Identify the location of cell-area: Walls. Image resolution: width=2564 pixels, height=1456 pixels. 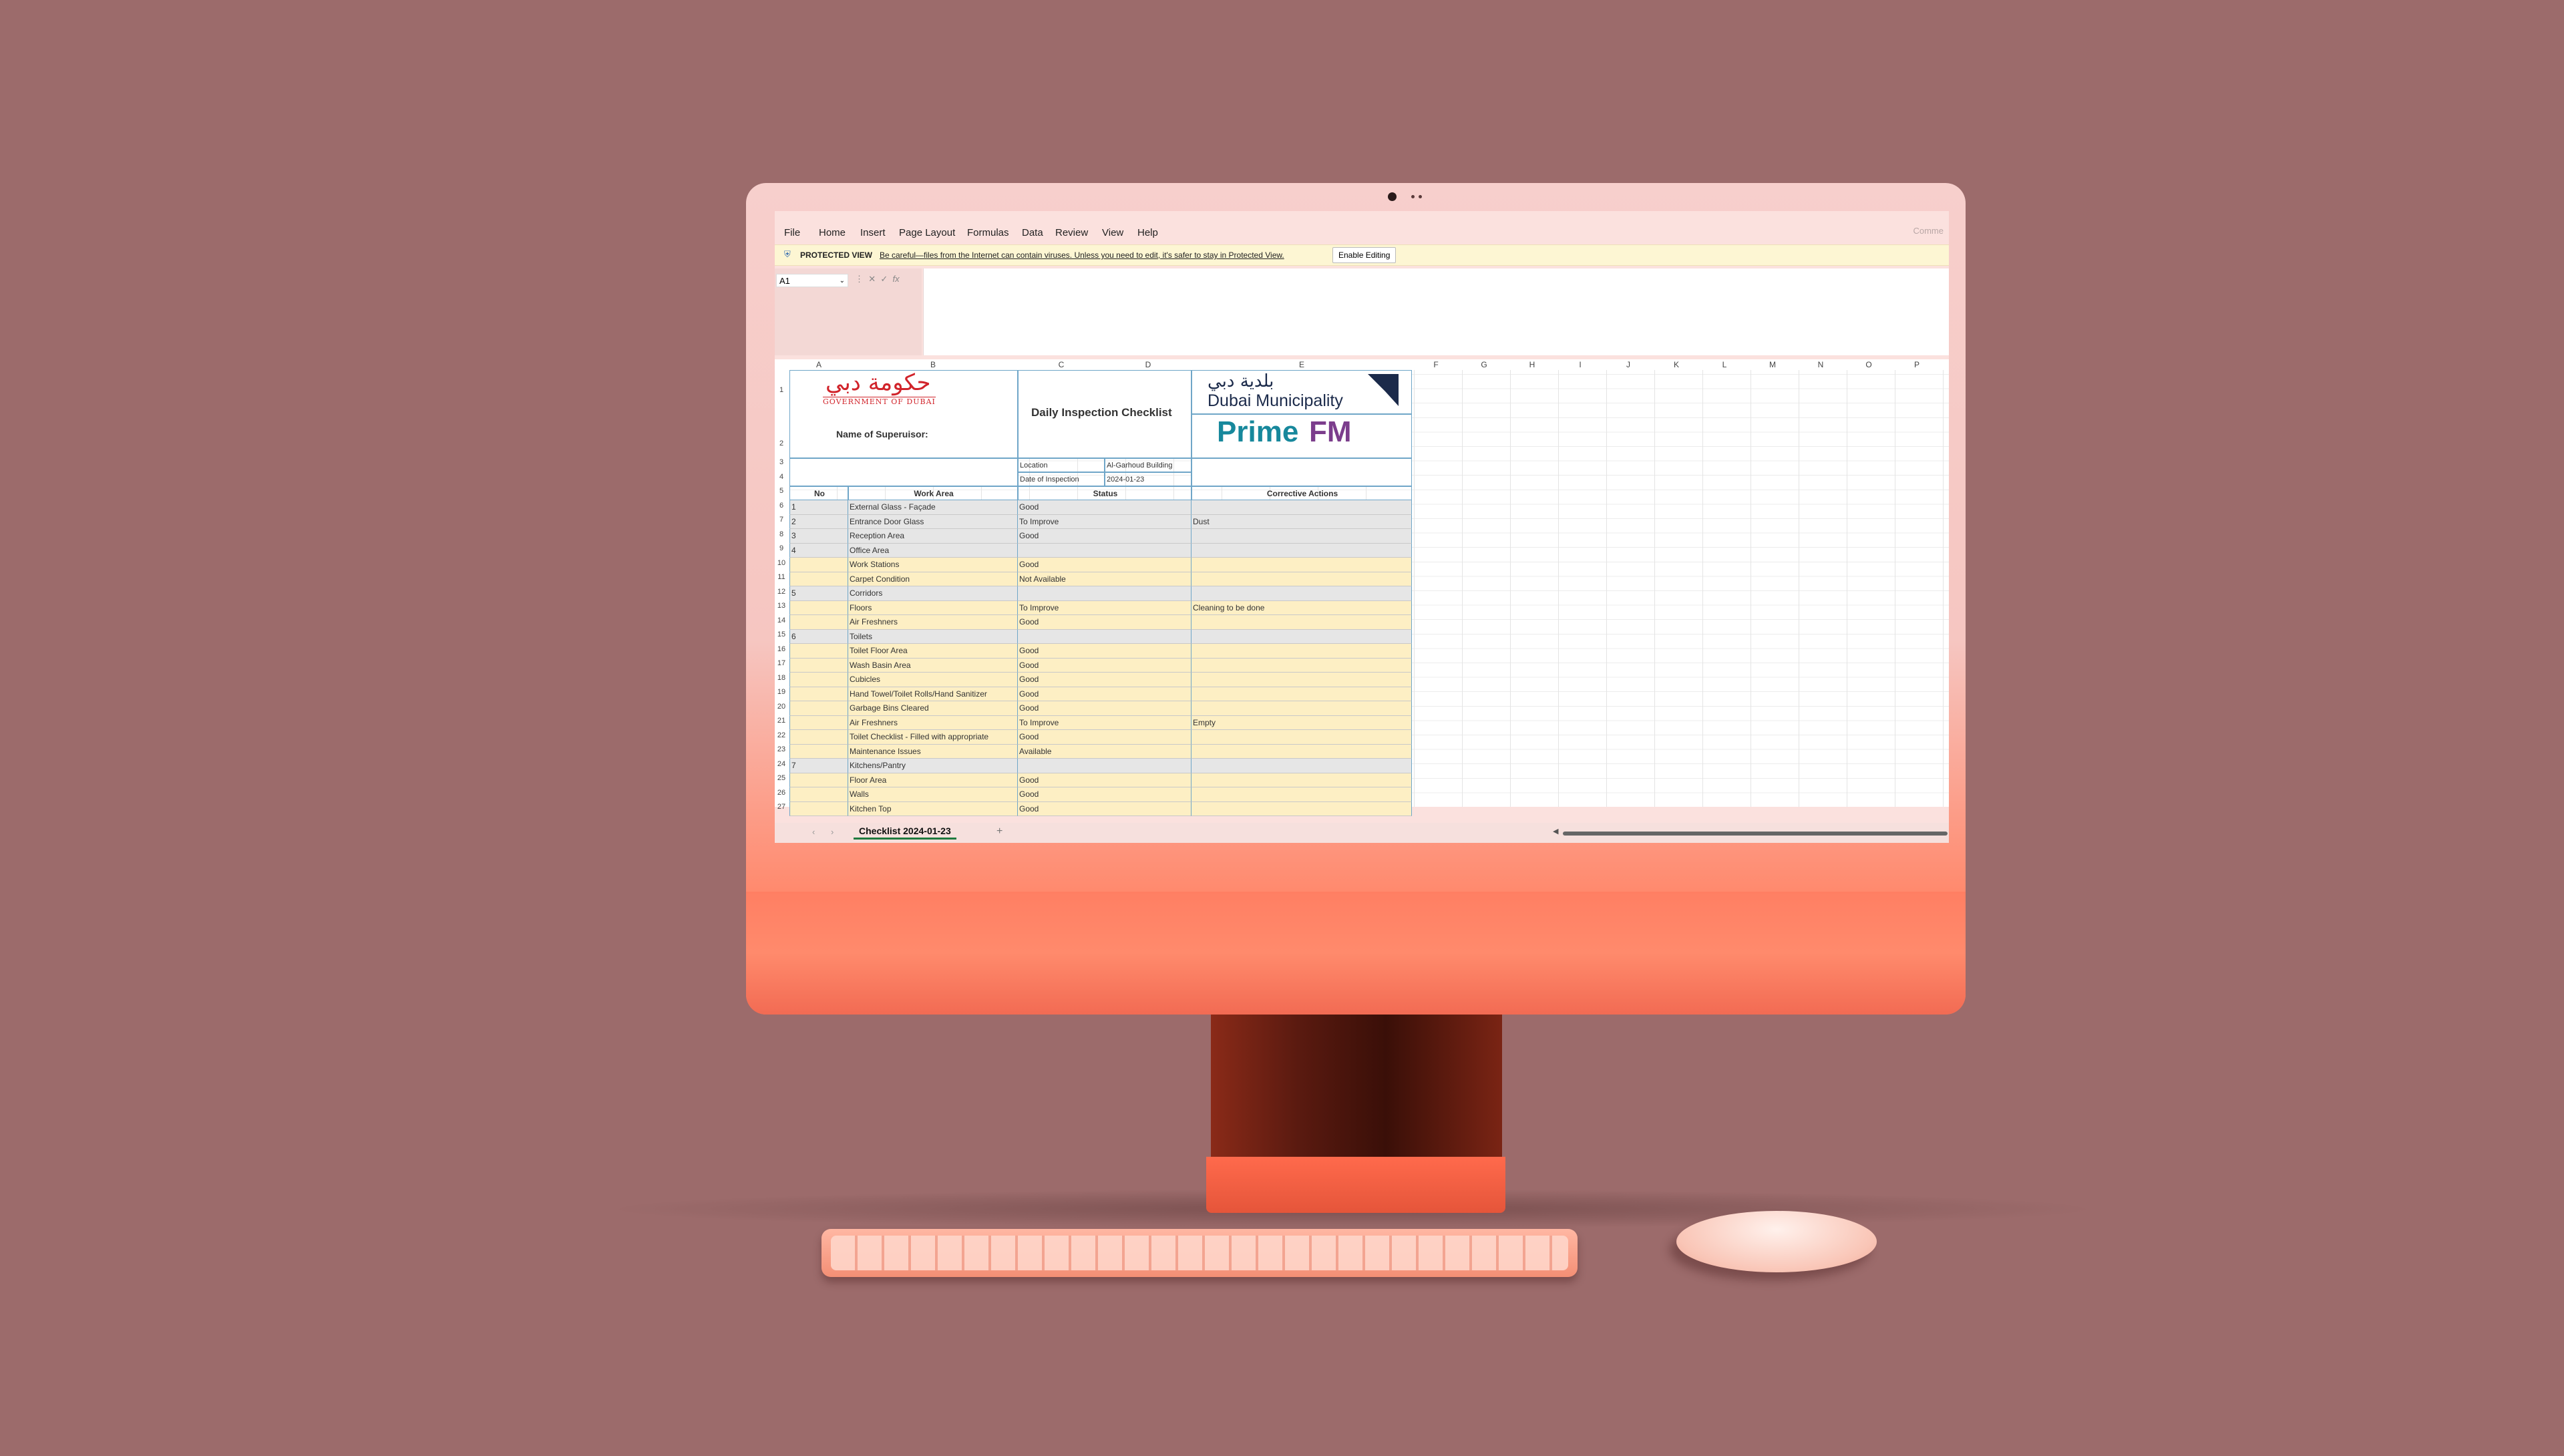
(933, 794).